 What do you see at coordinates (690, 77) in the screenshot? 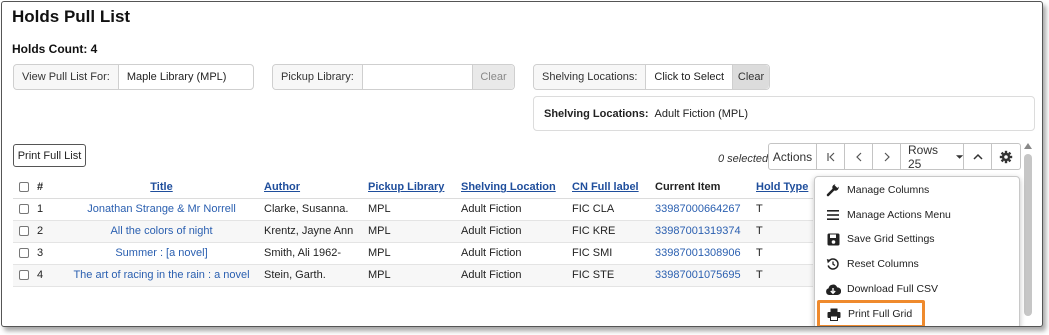
I see `shelving-locations-select-button: Click to Select` at bounding box center [690, 77].